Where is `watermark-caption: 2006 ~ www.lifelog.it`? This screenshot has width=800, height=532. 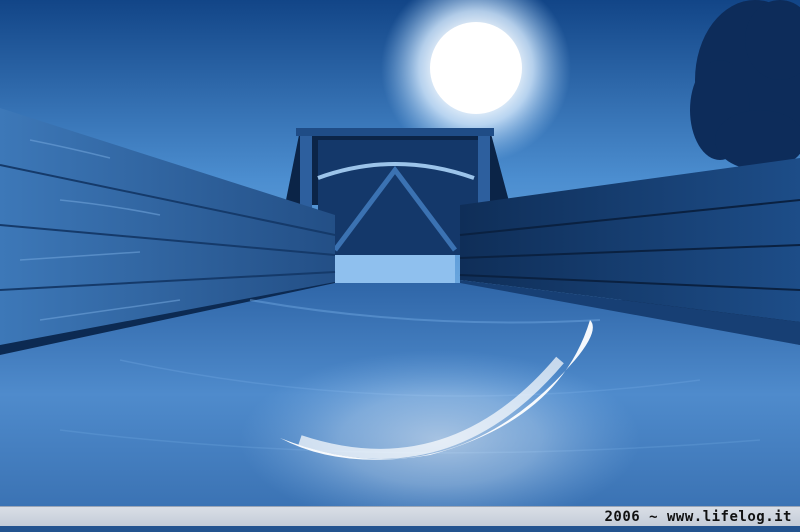 watermark-caption: 2006 ~ www.lifelog.it is located at coordinates (698, 517).